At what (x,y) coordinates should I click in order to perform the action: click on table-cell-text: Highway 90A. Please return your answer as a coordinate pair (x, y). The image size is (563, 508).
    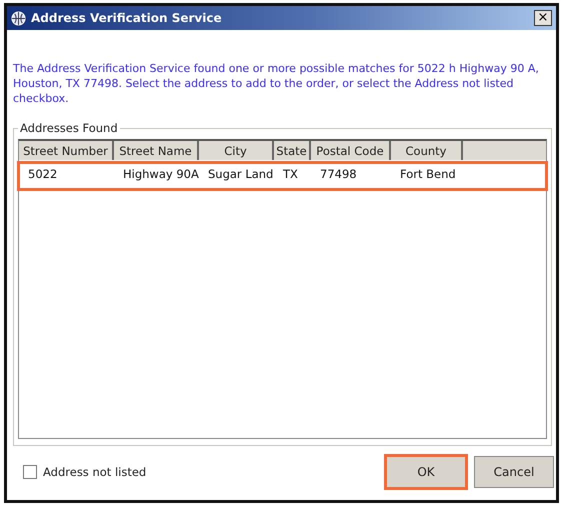
    Looking at the image, I should click on (161, 174).